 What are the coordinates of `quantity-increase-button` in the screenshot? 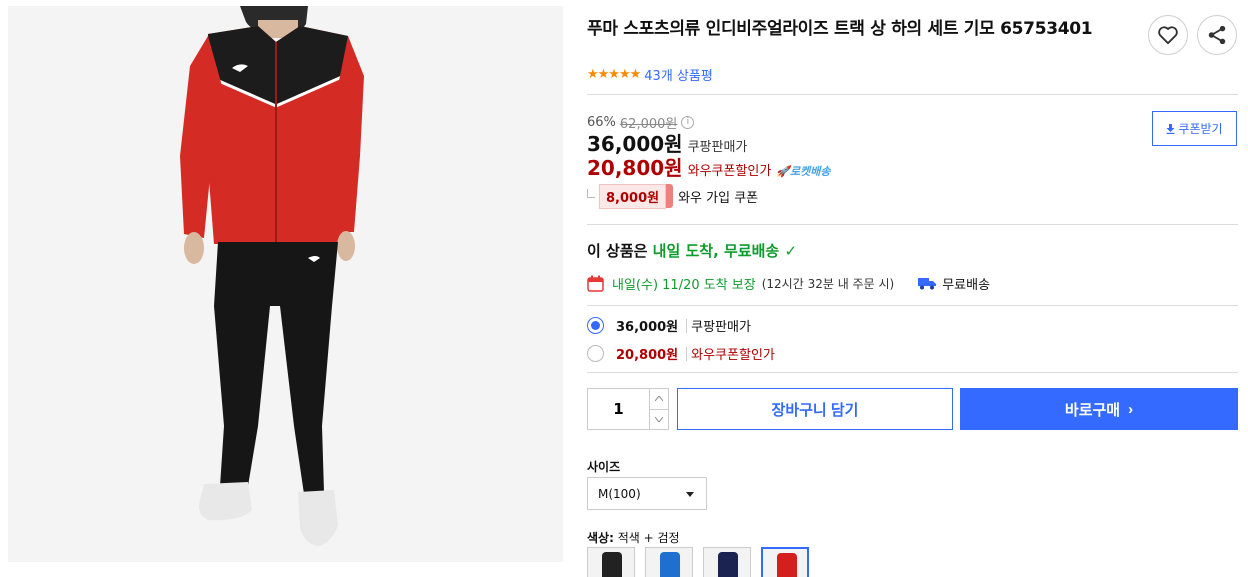 It's located at (659, 399).